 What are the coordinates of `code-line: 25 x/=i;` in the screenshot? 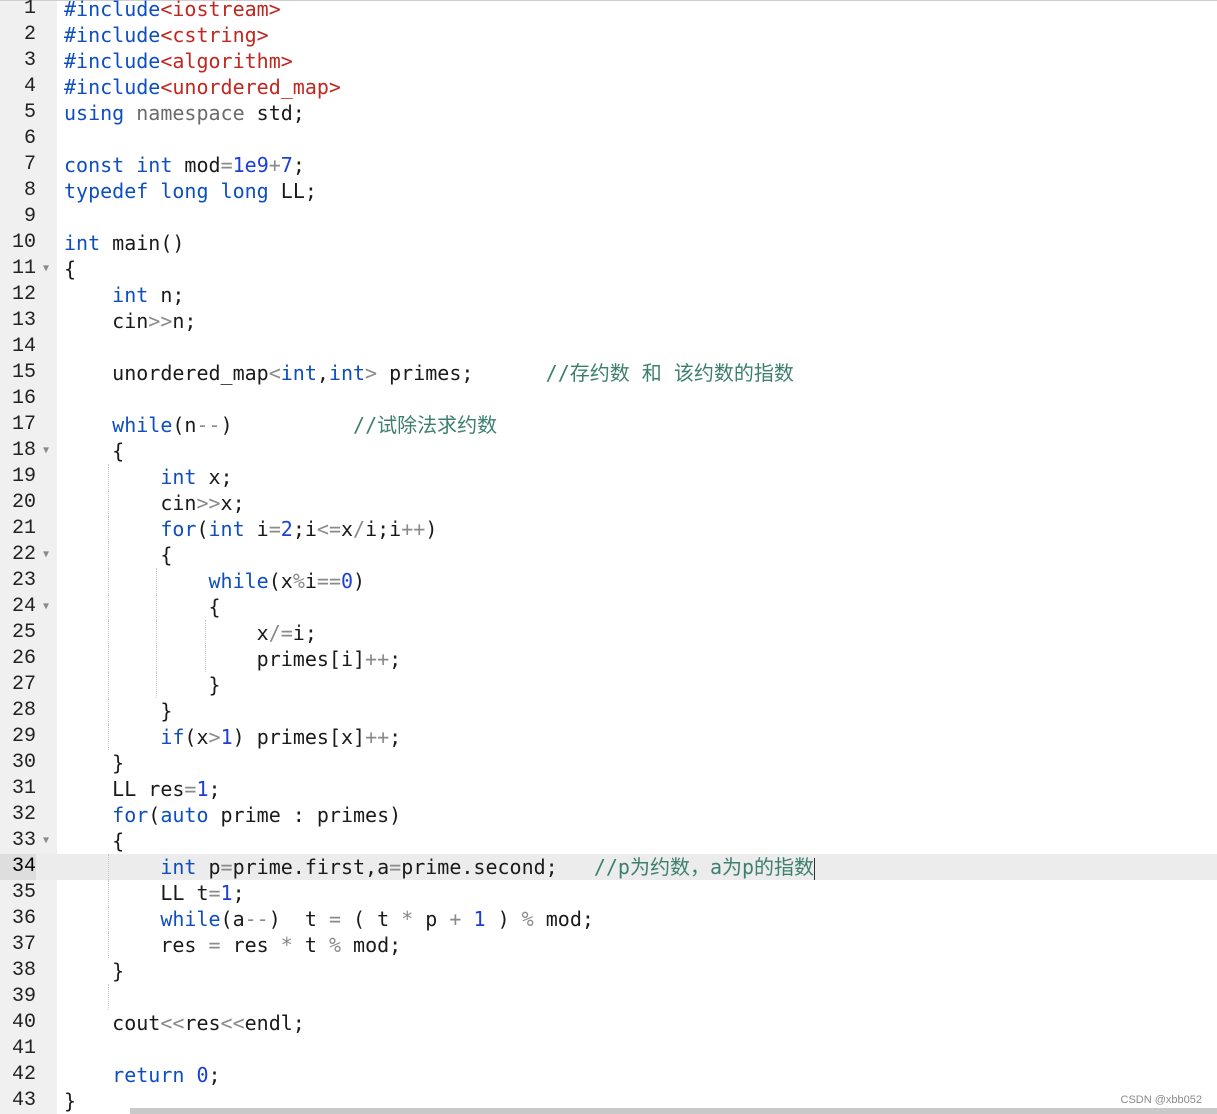 It's located at (608, 633).